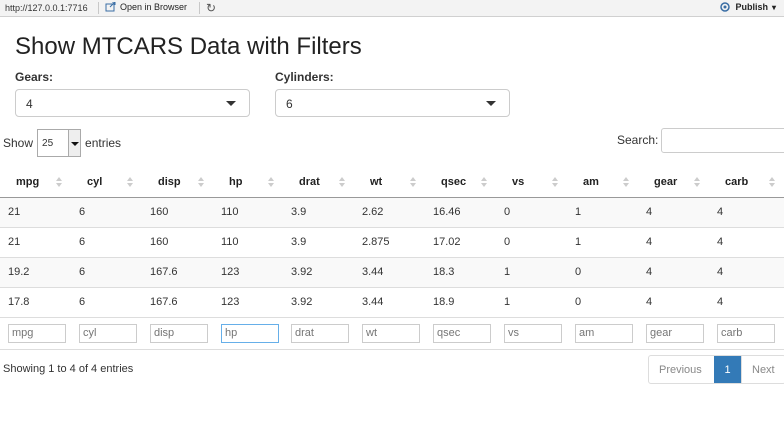 Image resolution: width=784 pixels, height=430 pixels. What do you see at coordinates (531, 271) in the screenshot?
I see `table-cell-vs: 1` at bounding box center [531, 271].